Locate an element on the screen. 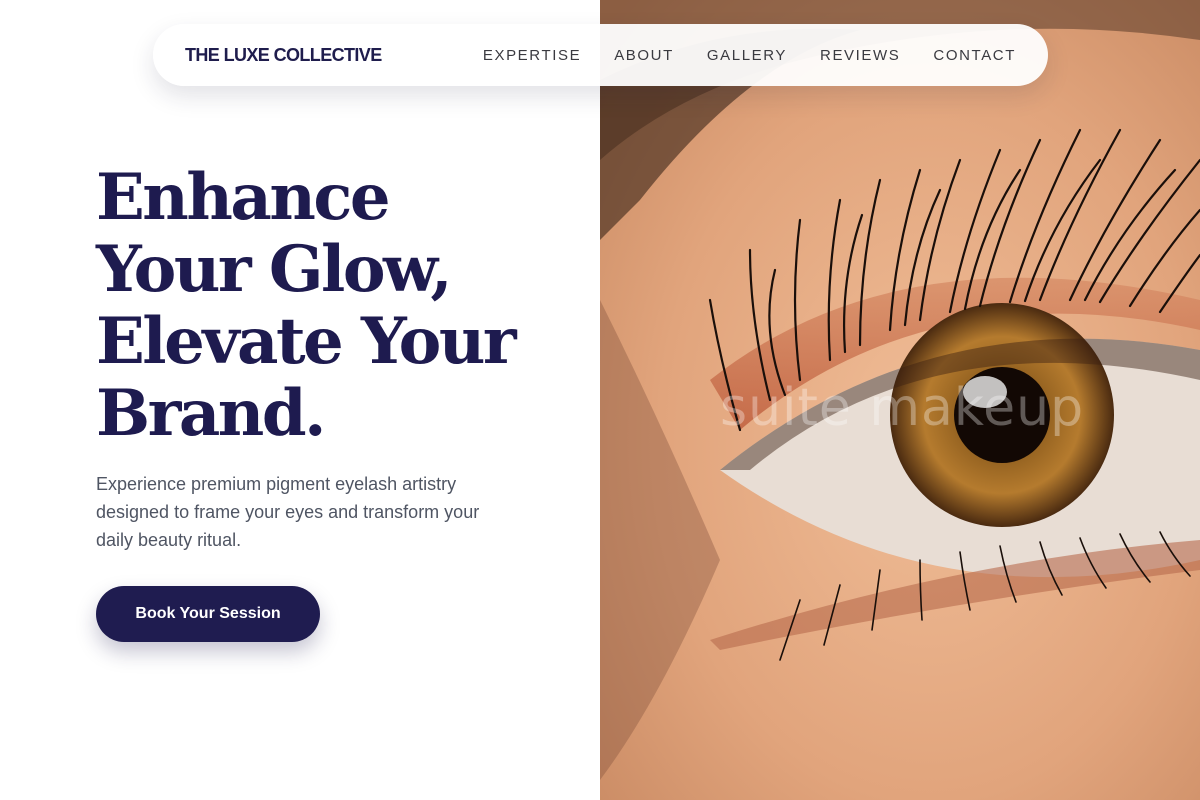 The width and height of the screenshot is (1200, 800). headline-line-2: Your Glow, is located at coordinates (274, 269).